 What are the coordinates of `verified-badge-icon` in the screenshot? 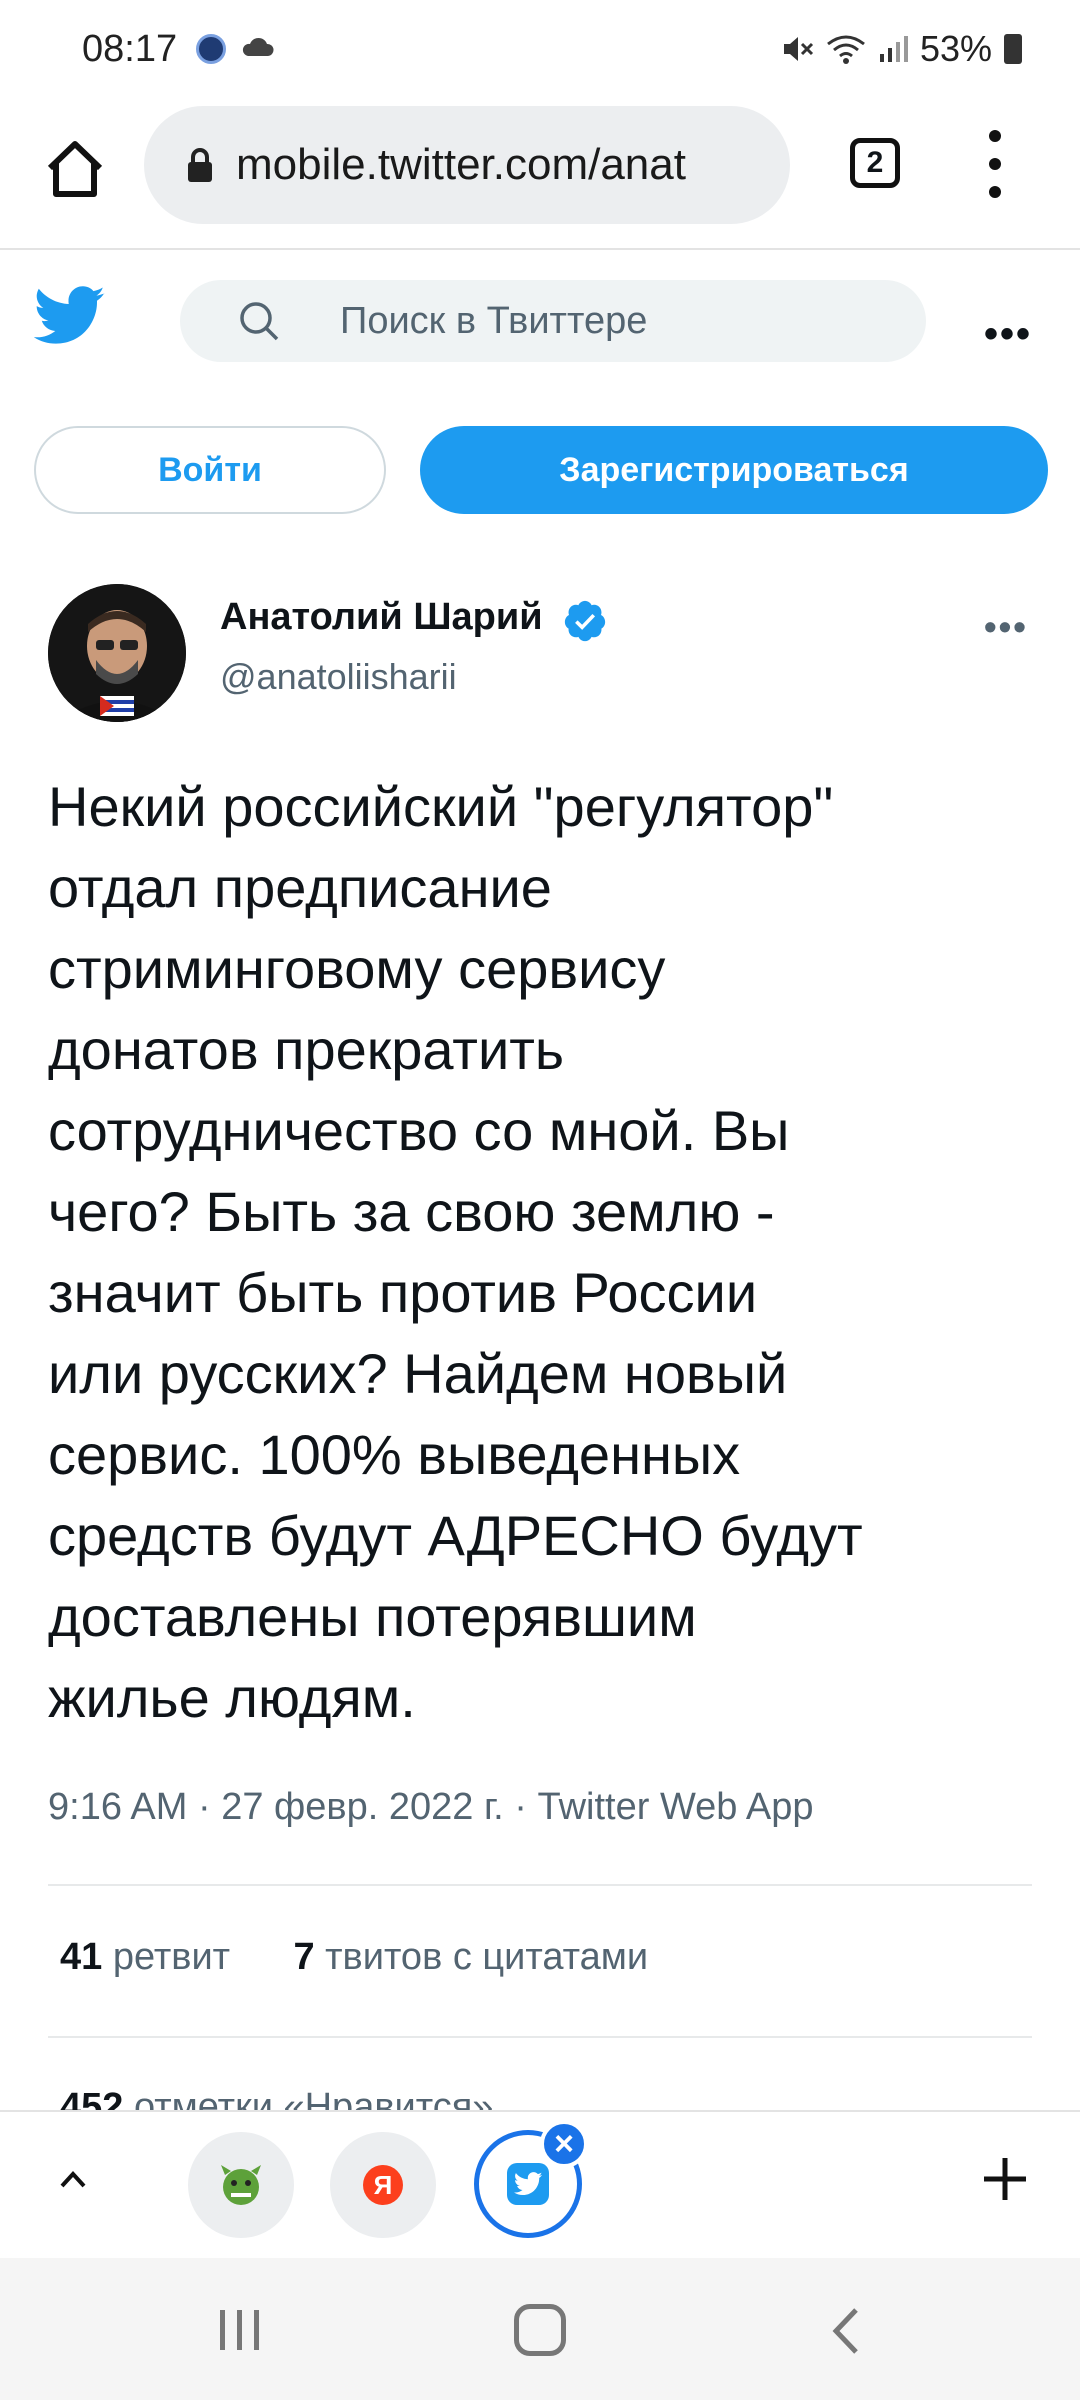 It's located at (585, 621).